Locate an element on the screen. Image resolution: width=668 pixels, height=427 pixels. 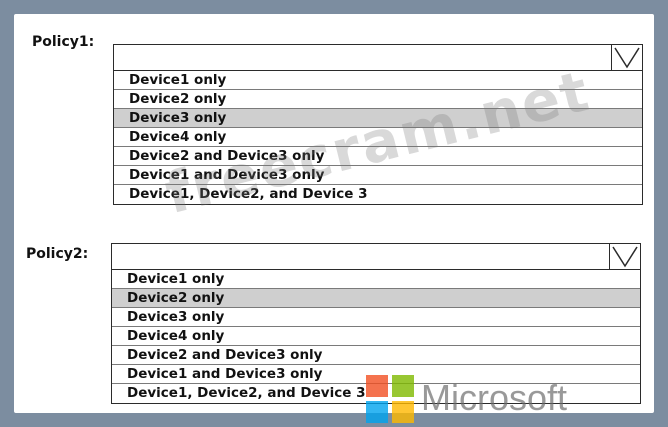
policy1-option: Device1 and Device3 only is located at coordinates (378, 175).